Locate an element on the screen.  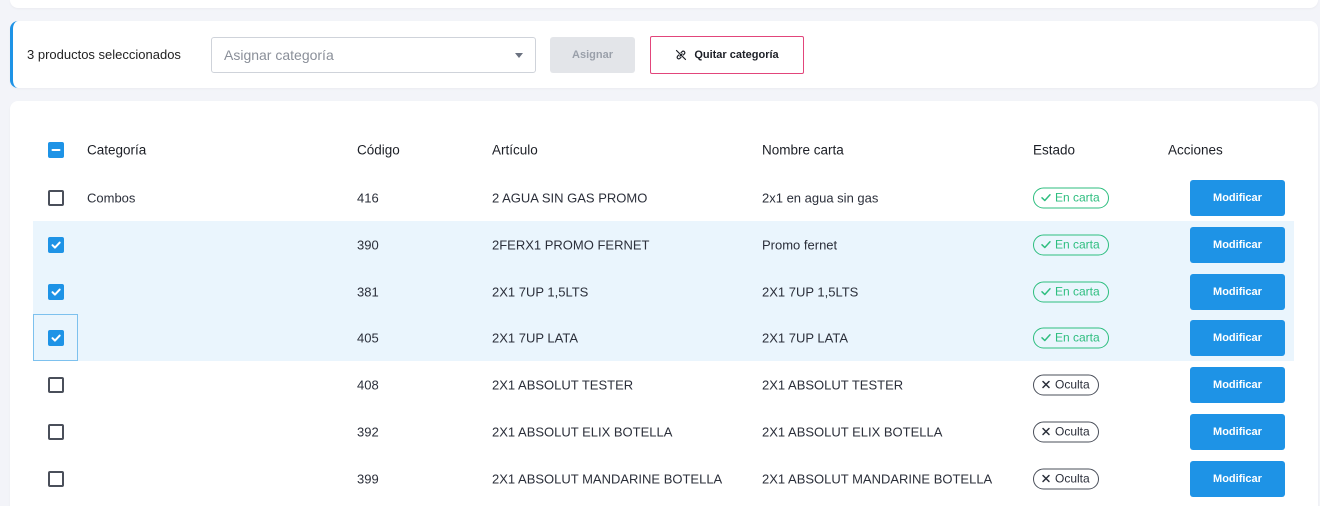
cell-menu-name: 2X1 ABSOLUT ELIX BOTELLA is located at coordinates (852, 431).